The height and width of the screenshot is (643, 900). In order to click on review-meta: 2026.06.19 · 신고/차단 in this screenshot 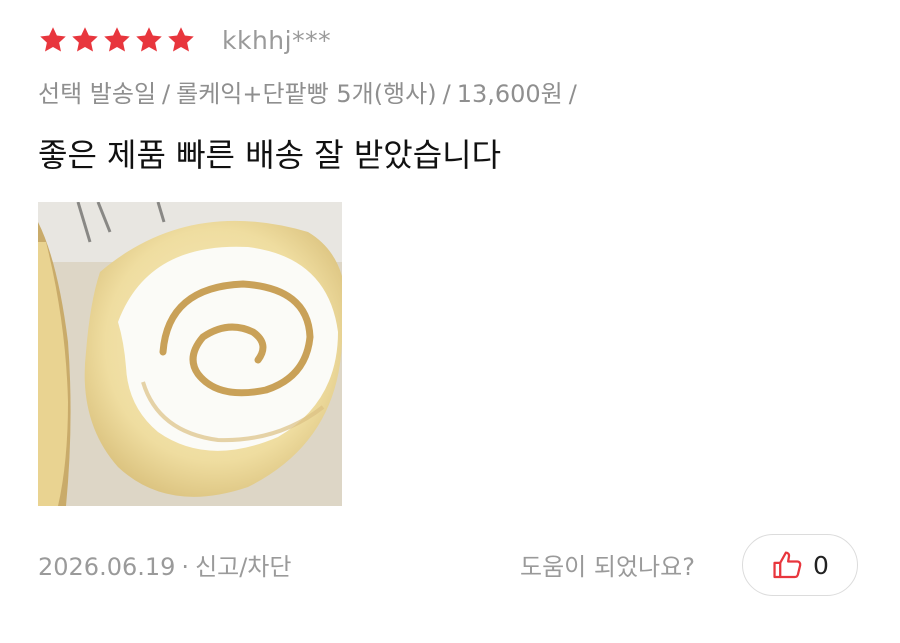, I will do `click(164, 564)`.